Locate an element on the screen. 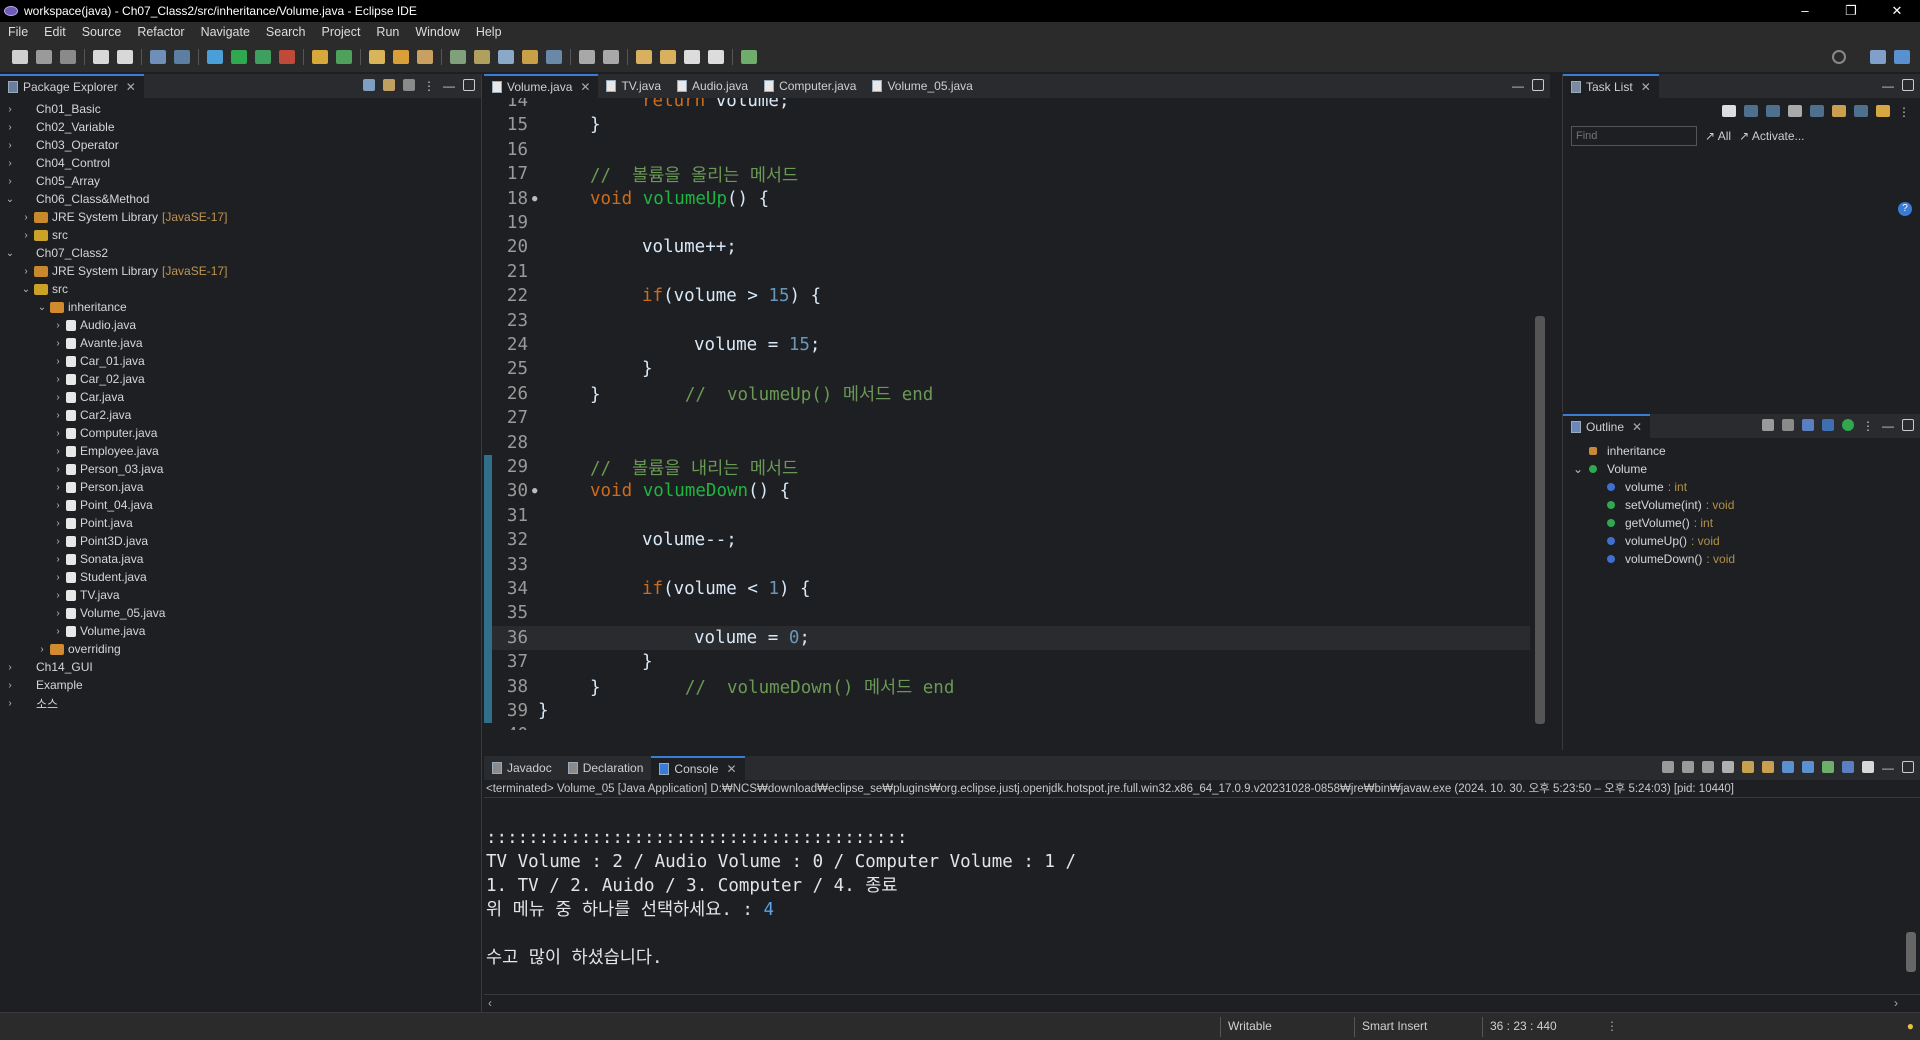 This screenshot has height=1040, width=1920. scroll-lock-icon is located at coordinates (1748, 767).